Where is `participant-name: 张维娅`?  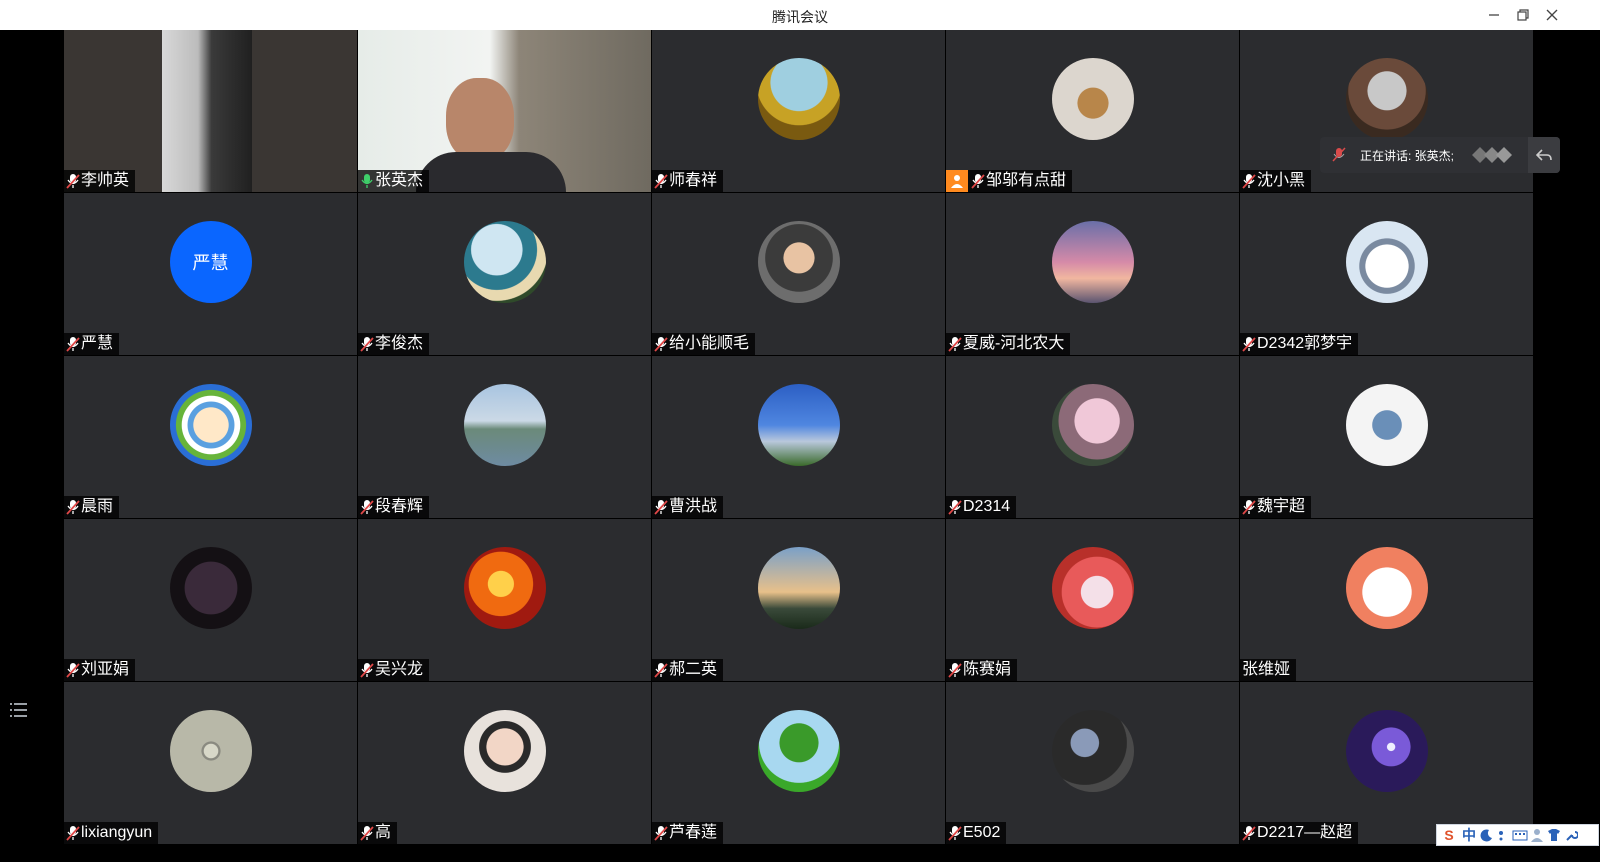 participant-name: 张维娅 is located at coordinates (1266, 669).